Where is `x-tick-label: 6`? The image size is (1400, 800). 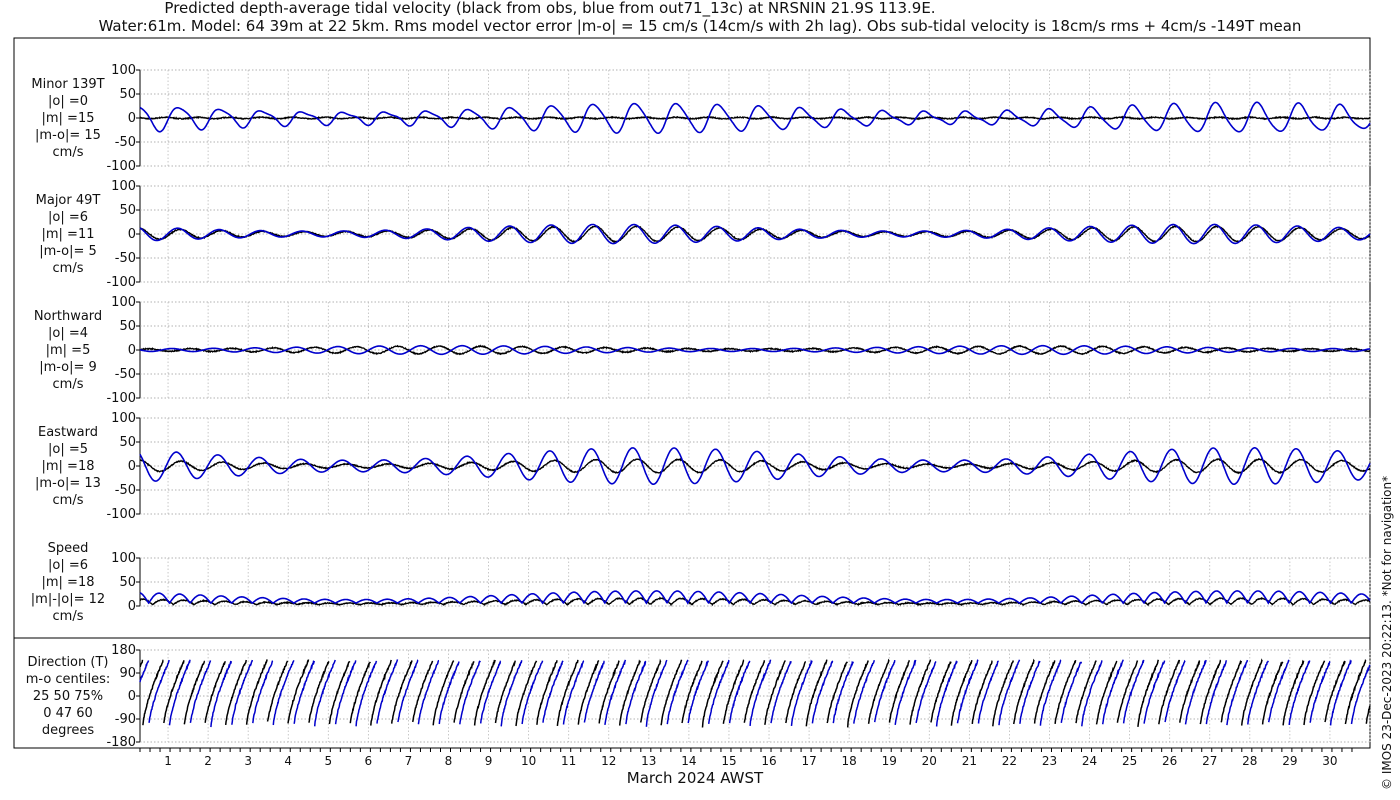 x-tick-label: 6 is located at coordinates (369, 761).